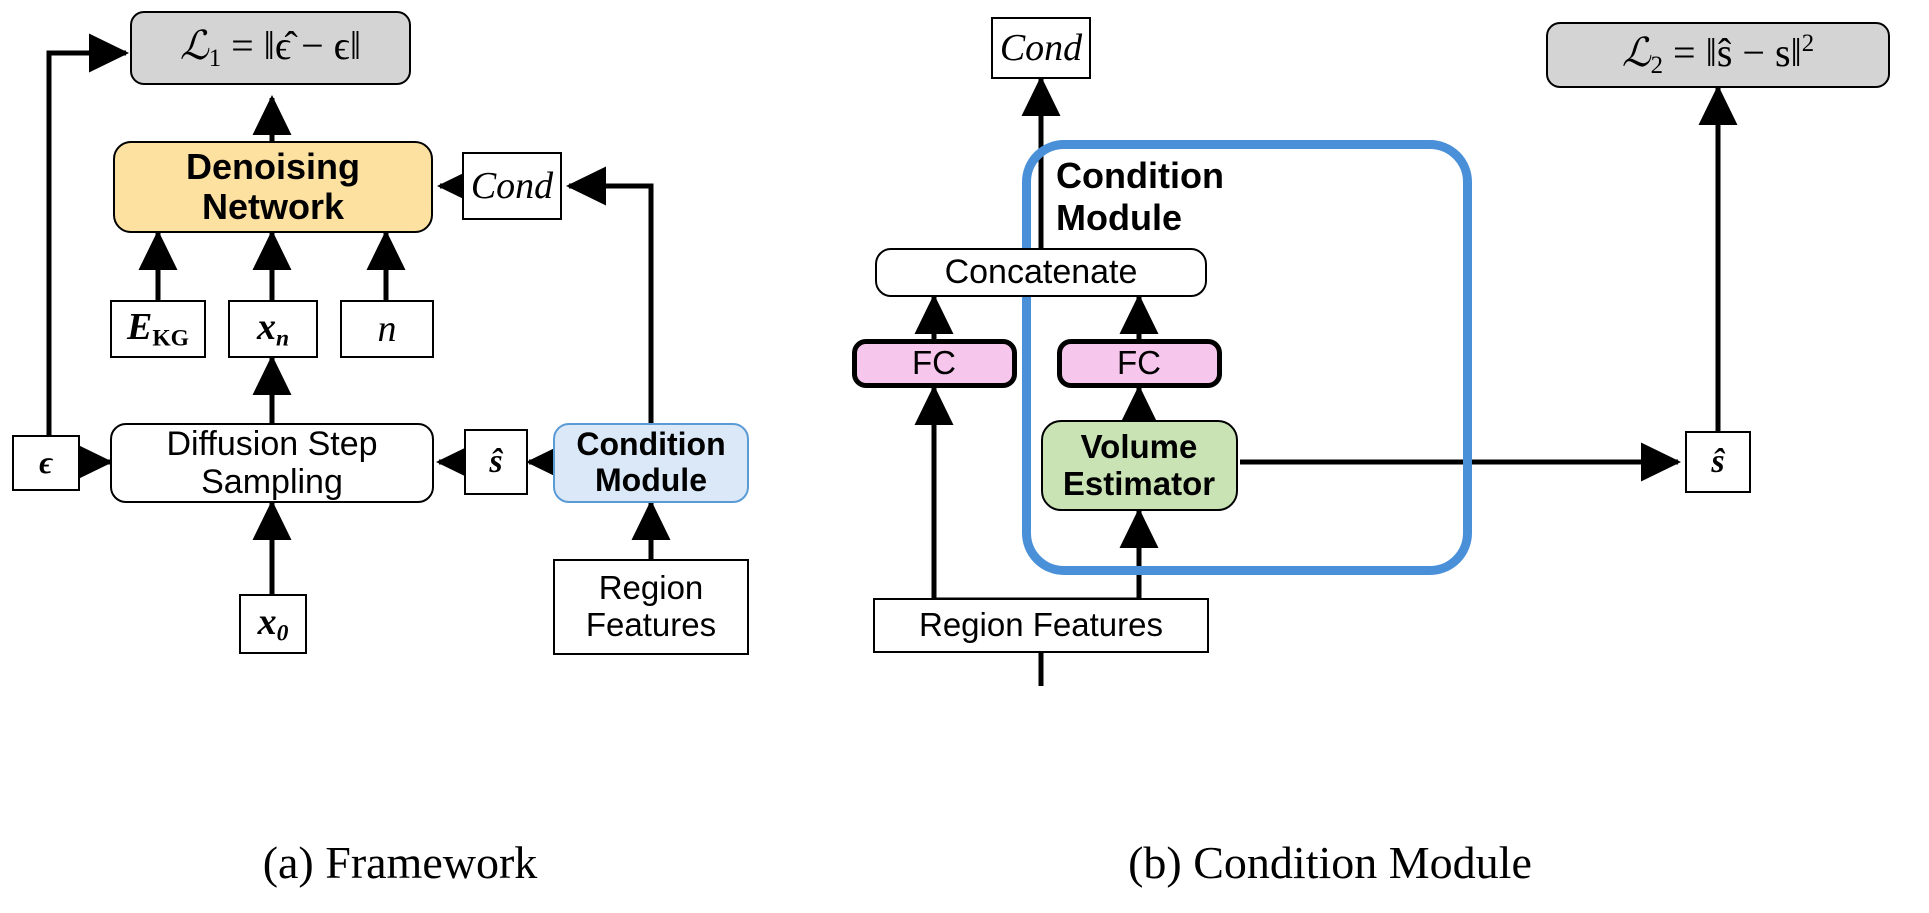 The image size is (1929, 913). What do you see at coordinates (282, 633) in the screenshot?
I see `x0-subscript: 0` at bounding box center [282, 633].